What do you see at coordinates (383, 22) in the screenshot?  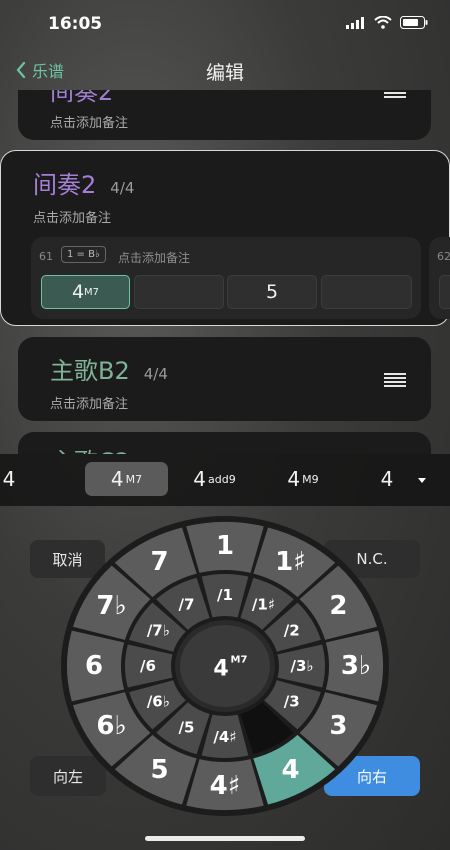 I see `wifi-icon` at bounding box center [383, 22].